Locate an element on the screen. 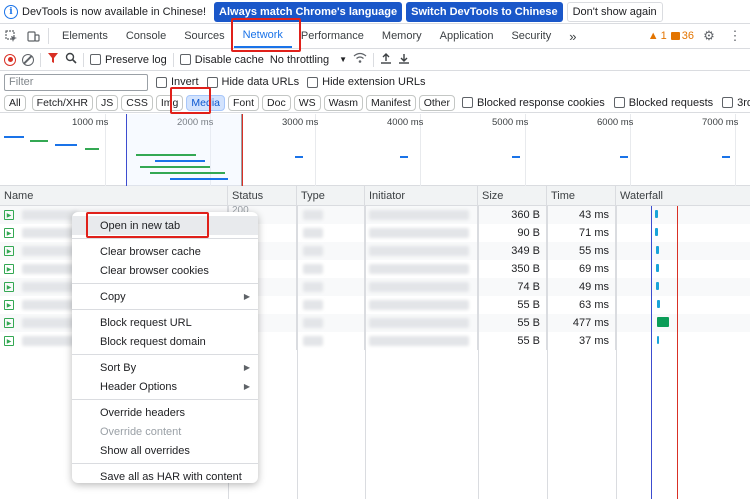 The width and height of the screenshot is (750, 499). preserve-log-checkbox: Preserve log is located at coordinates (128, 60).